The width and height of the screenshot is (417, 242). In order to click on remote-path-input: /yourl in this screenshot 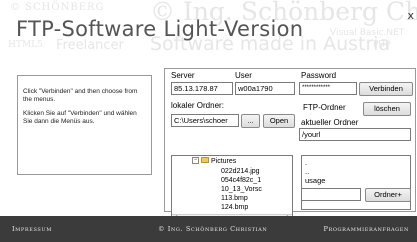, I will do `click(355, 134)`.